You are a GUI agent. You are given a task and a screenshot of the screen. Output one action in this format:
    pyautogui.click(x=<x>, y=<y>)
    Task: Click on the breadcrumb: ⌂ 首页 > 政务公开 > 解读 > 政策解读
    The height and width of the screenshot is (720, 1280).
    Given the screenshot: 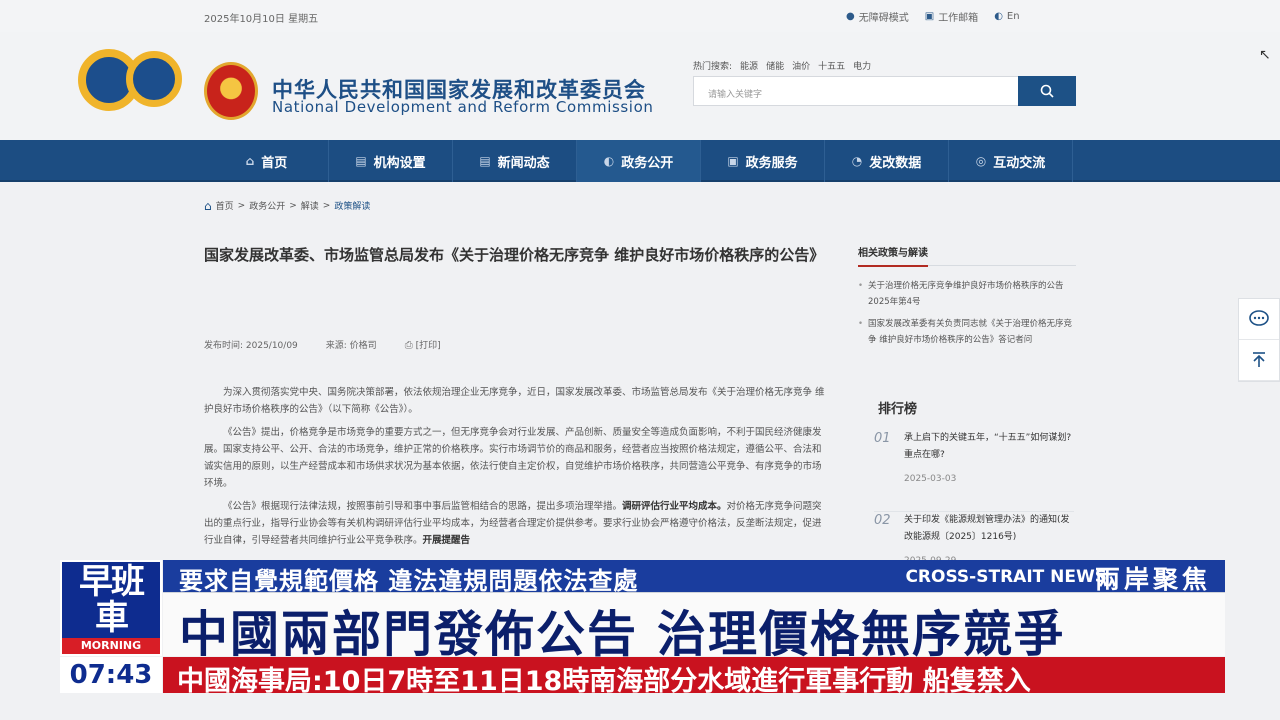 What is the action you would take?
    pyautogui.click(x=287, y=205)
    